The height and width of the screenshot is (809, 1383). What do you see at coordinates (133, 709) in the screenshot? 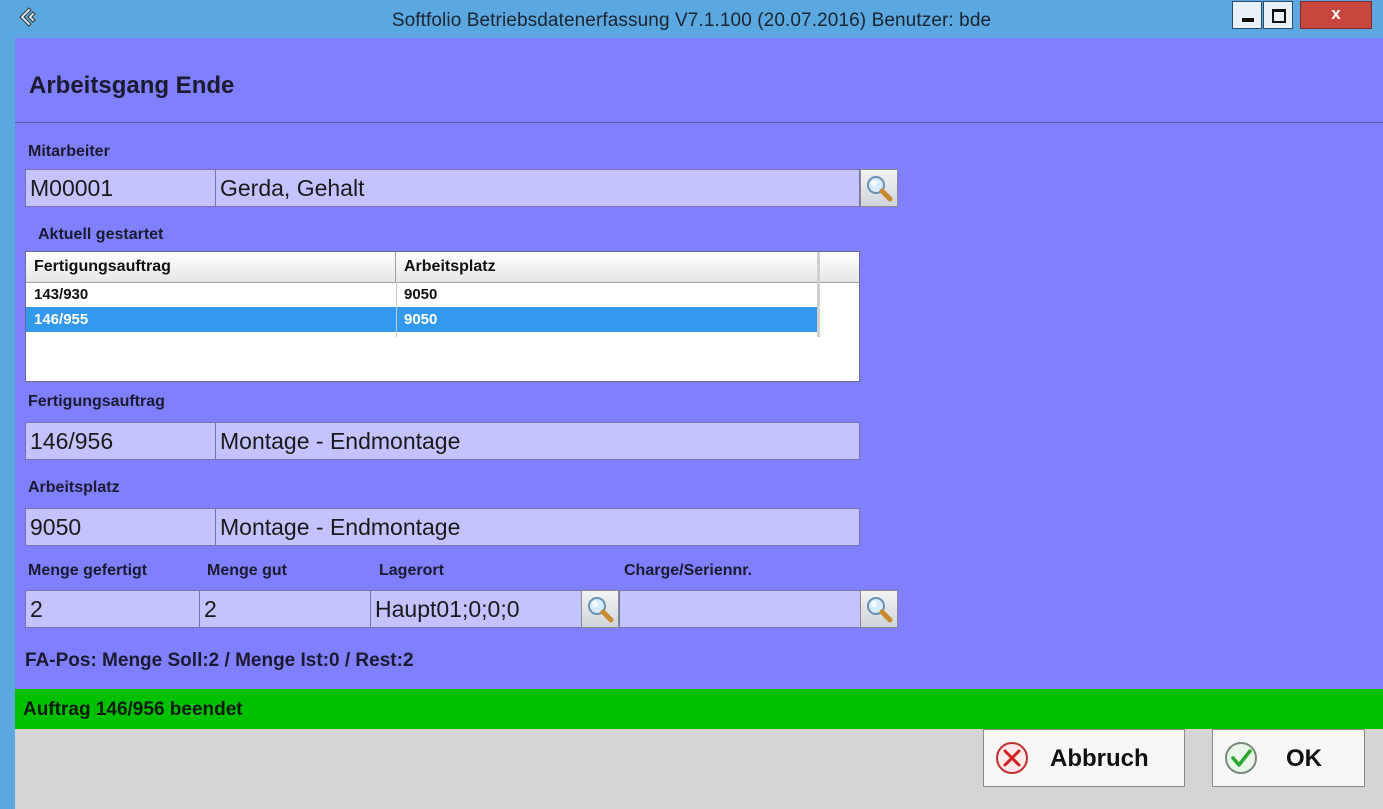
I see `status-message: Auftrag 146/956 beendet` at bounding box center [133, 709].